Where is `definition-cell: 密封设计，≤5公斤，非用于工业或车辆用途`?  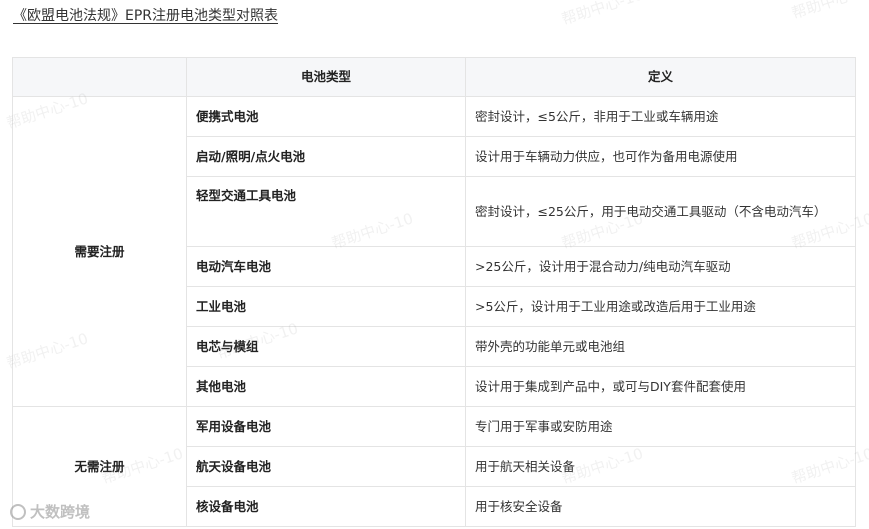
definition-cell: 密封设计，≤5公斤，非用于工业或车辆用途 is located at coordinates (660, 116).